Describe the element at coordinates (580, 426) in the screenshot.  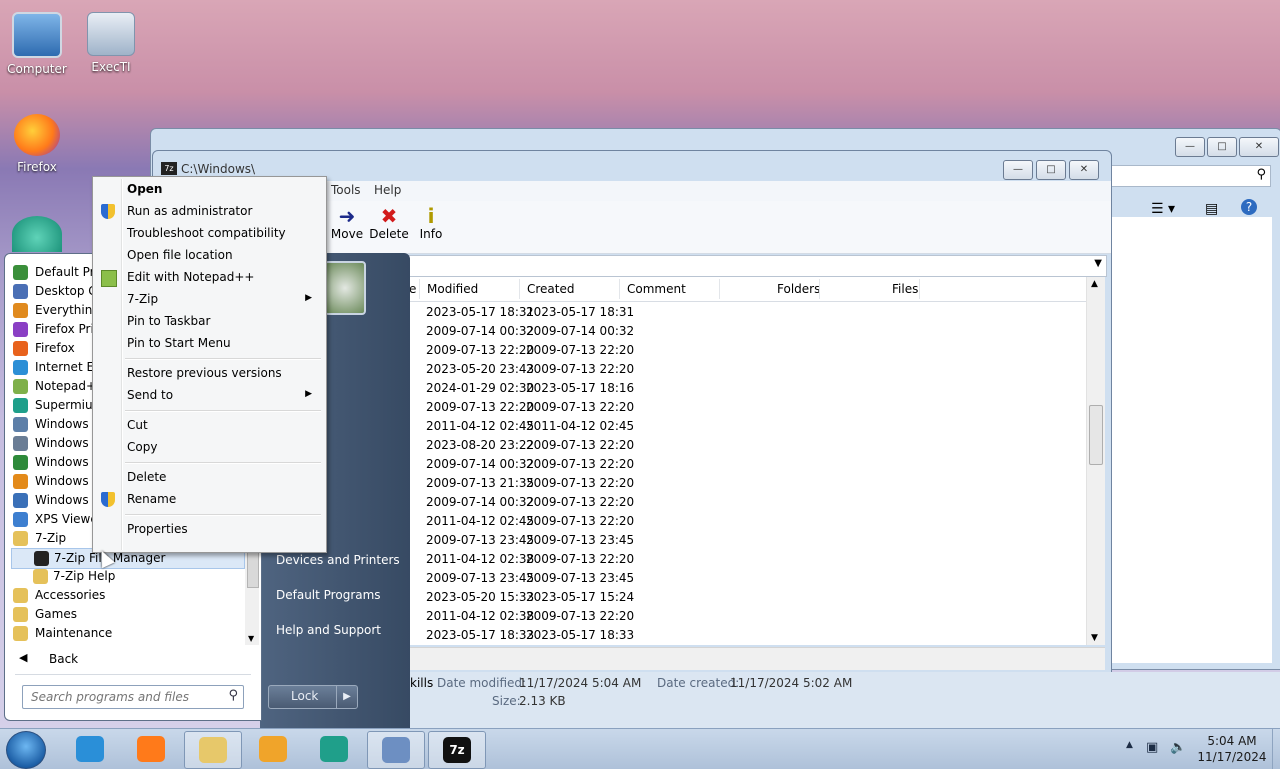
I see `cell-created: 2011-04-12 02:45` at that location.